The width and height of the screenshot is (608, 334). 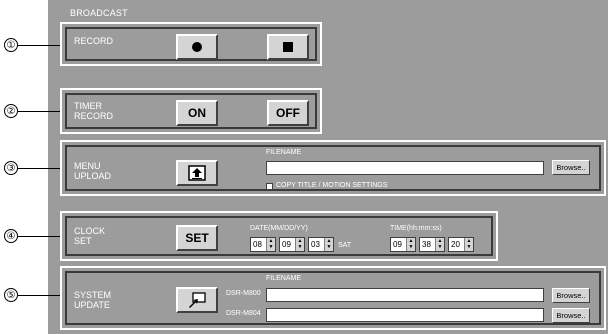 I want to click on menu-filename-label: FILENAME, so click(x=284, y=152).